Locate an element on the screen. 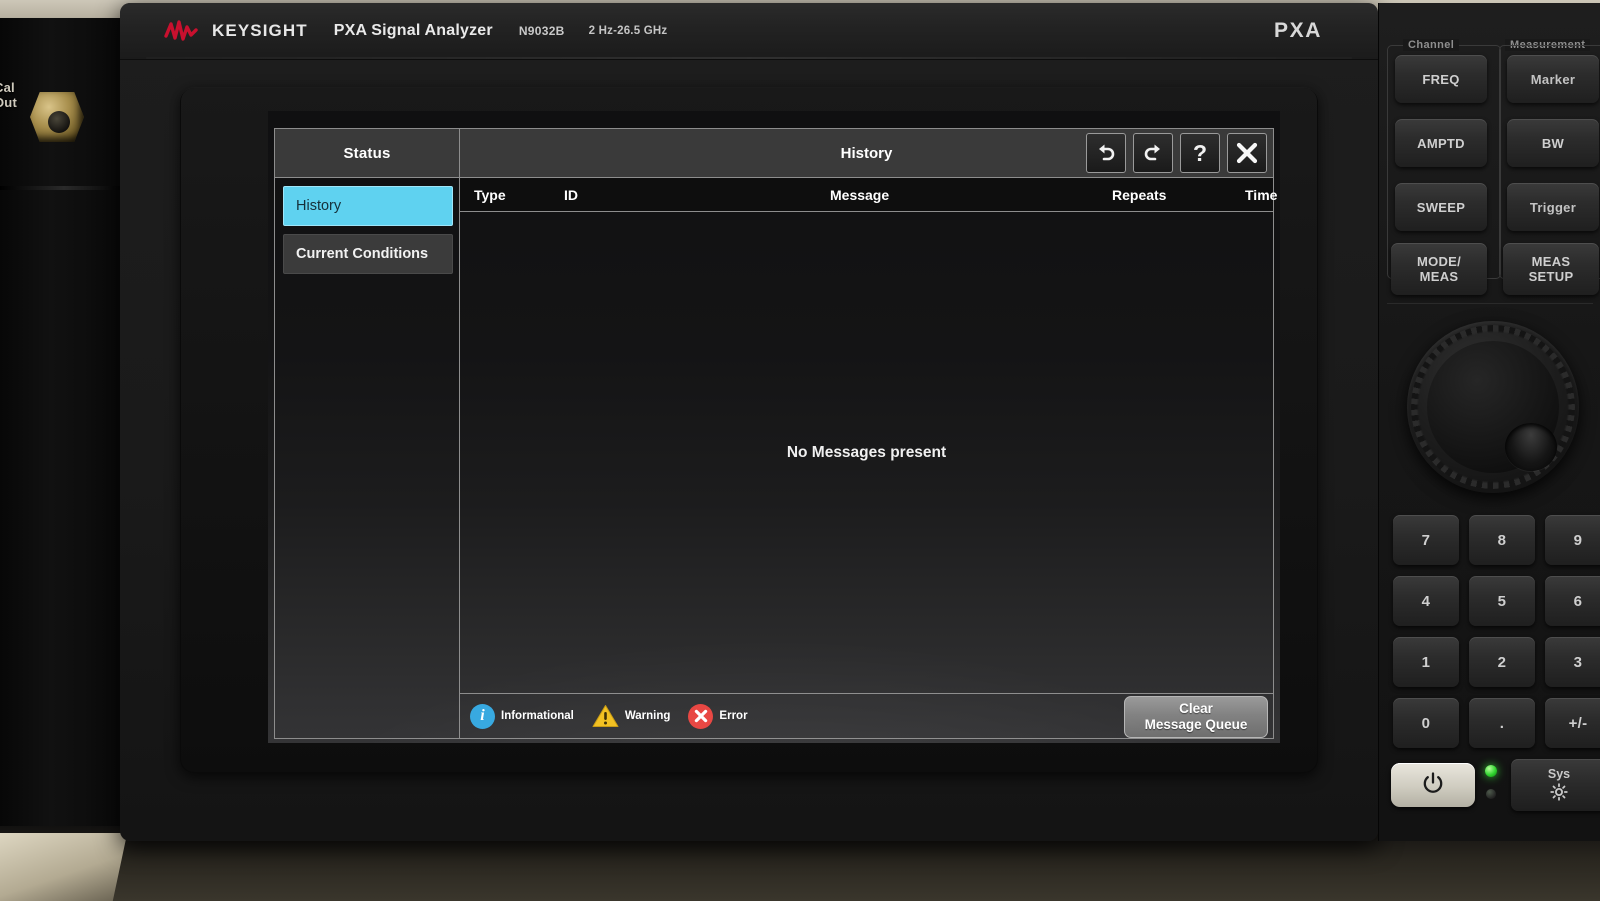 The width and height of the screenshot is (1600, 901). button-label: Marker is located at coordinates (1553, 79).